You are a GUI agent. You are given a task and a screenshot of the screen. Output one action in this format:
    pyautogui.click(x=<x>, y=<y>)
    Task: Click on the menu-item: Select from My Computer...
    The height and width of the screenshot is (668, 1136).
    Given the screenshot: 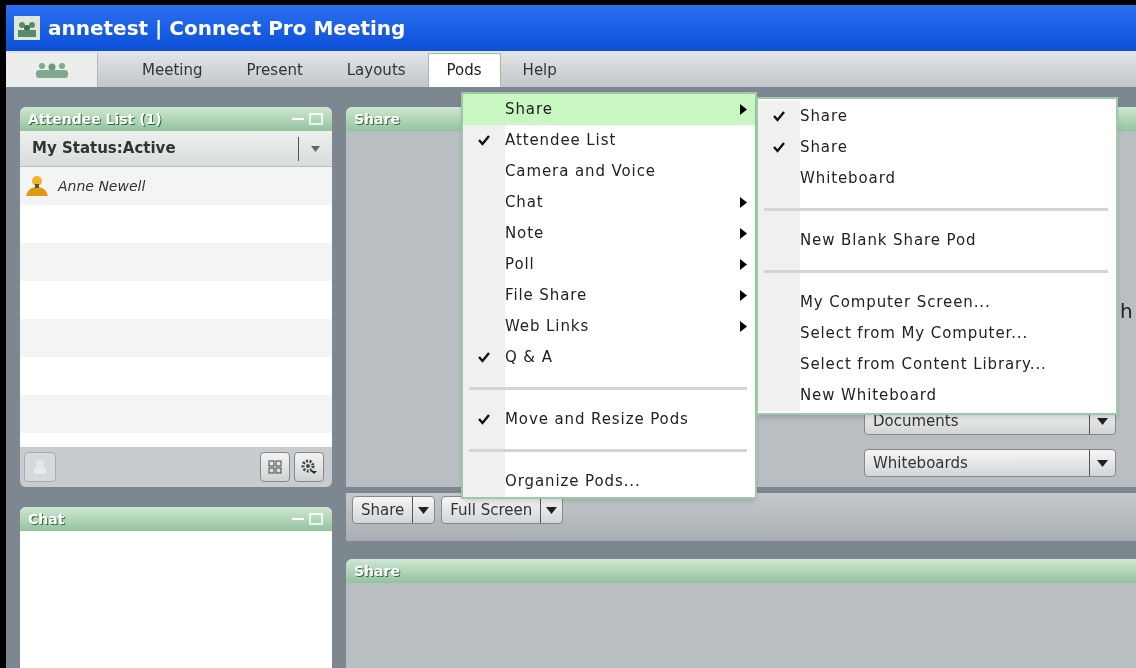 What is the action you would take?
    pyautogui.click(x=937, y=333)
    